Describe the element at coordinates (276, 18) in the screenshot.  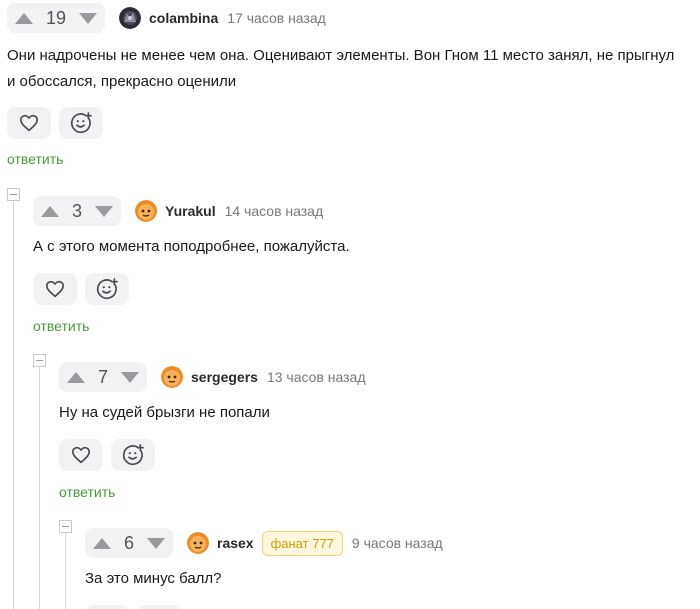
I see `timestamp: 17 часов назад` at that location.